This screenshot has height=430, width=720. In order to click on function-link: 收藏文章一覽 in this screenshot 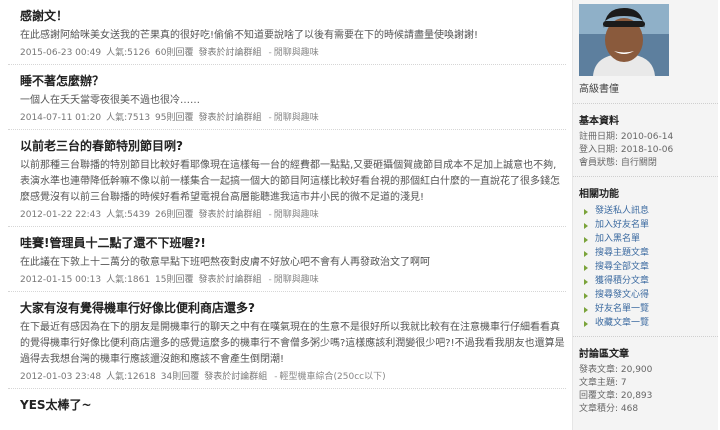, I will do `click(648, 323)`.